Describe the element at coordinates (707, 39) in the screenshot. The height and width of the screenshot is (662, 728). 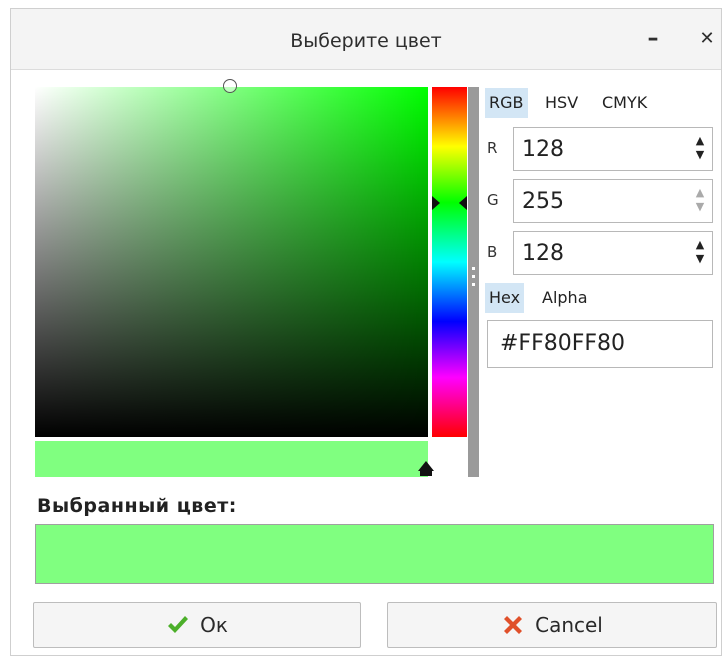
I see `close-button: ✕` at that location.